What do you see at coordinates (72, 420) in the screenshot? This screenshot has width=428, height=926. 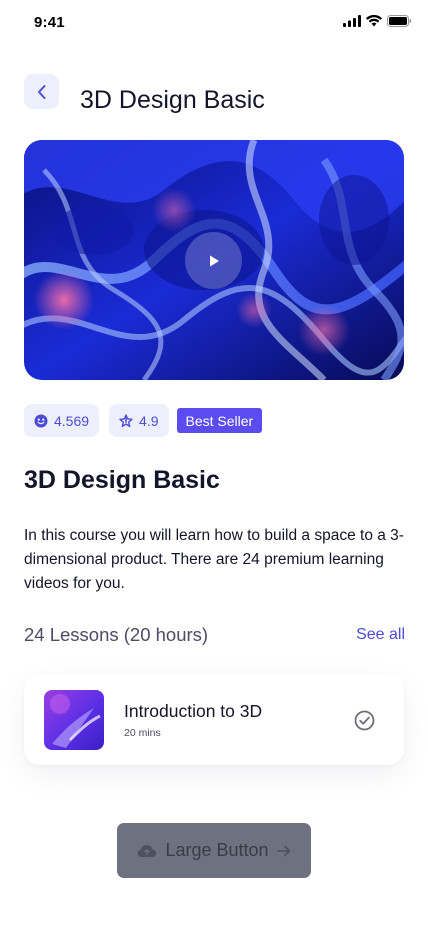 I see `students-count: 4.569` at bounding box center [72, 420].